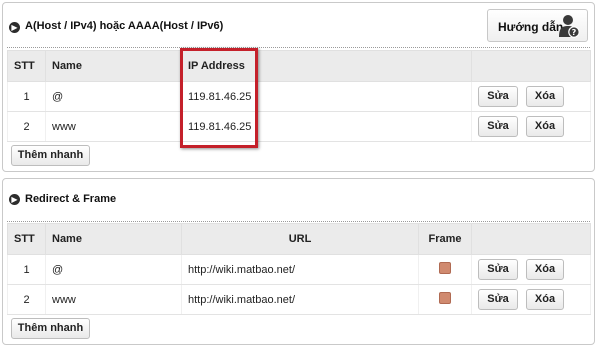 The height and width of the screenshot is (348, 600). I want to click on table-row: 1 @ http://wiki.matbao.net/ Sửa Xóa, so click(299, 269).